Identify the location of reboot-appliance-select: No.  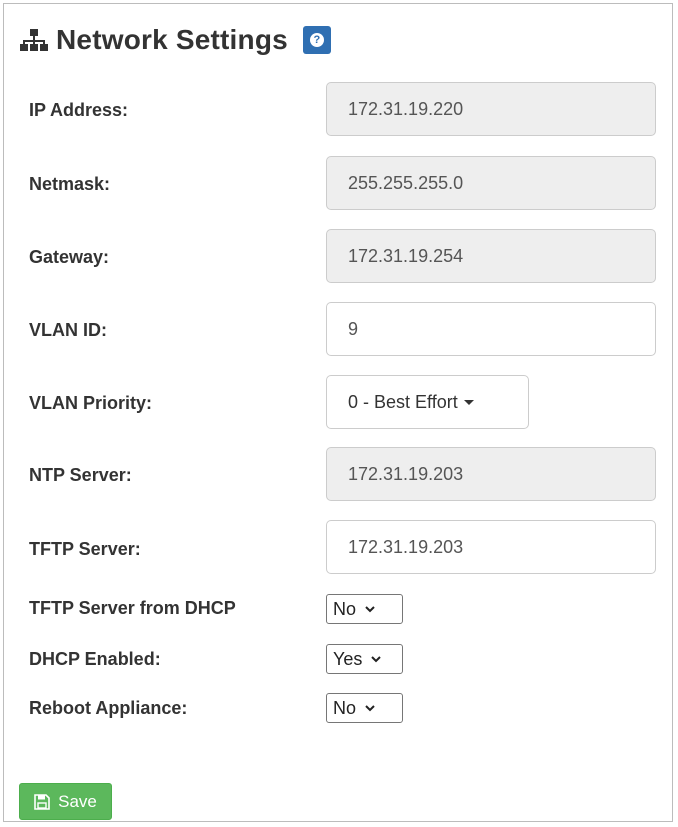
(364, 708).